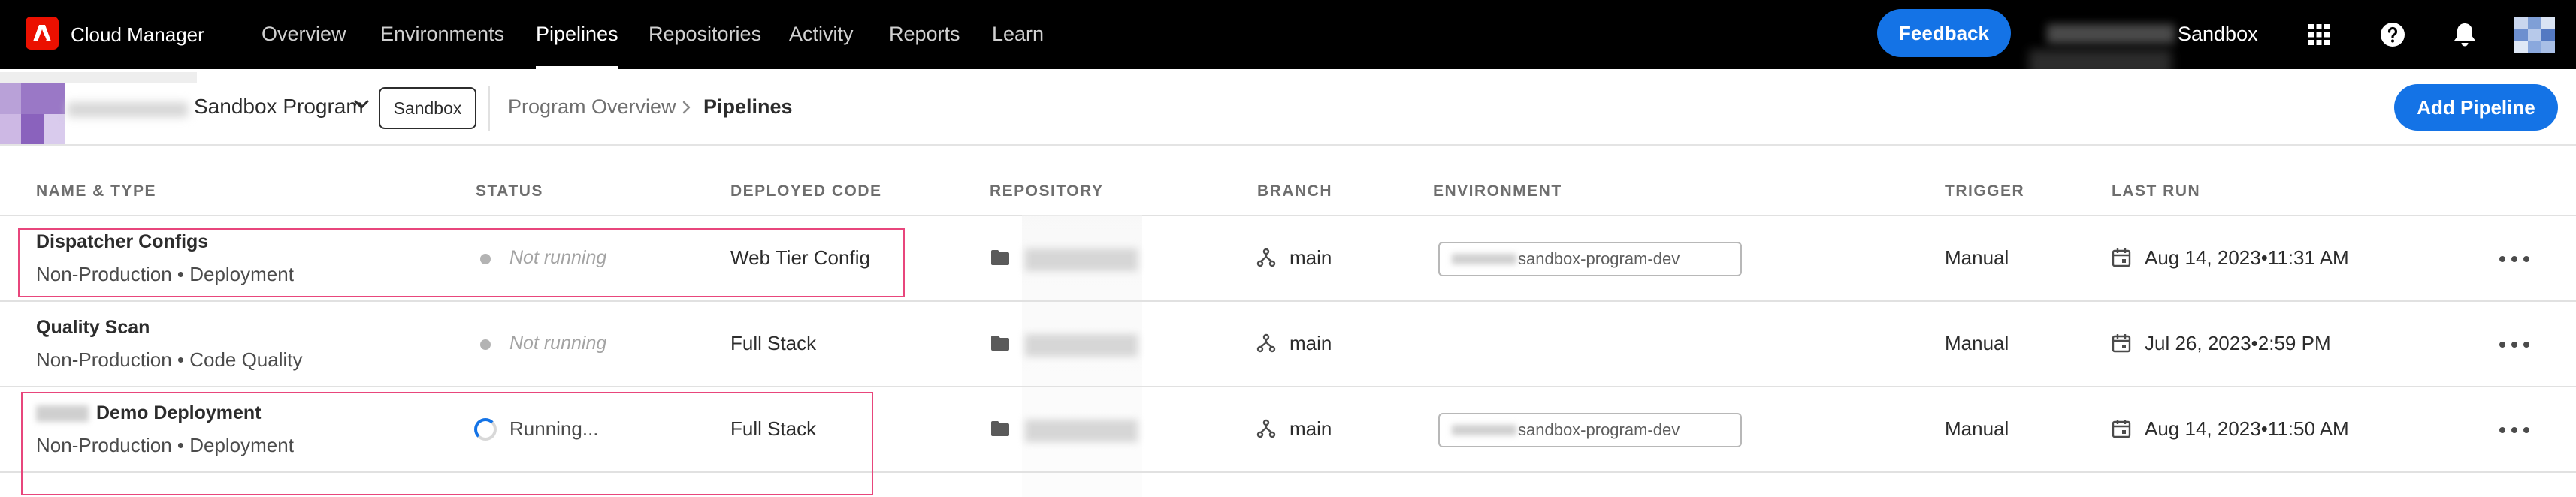 The image size is (2576, 497). Describe the element at coordinates (2392, 34) in the screenshot. I see `help-icon` at that location.